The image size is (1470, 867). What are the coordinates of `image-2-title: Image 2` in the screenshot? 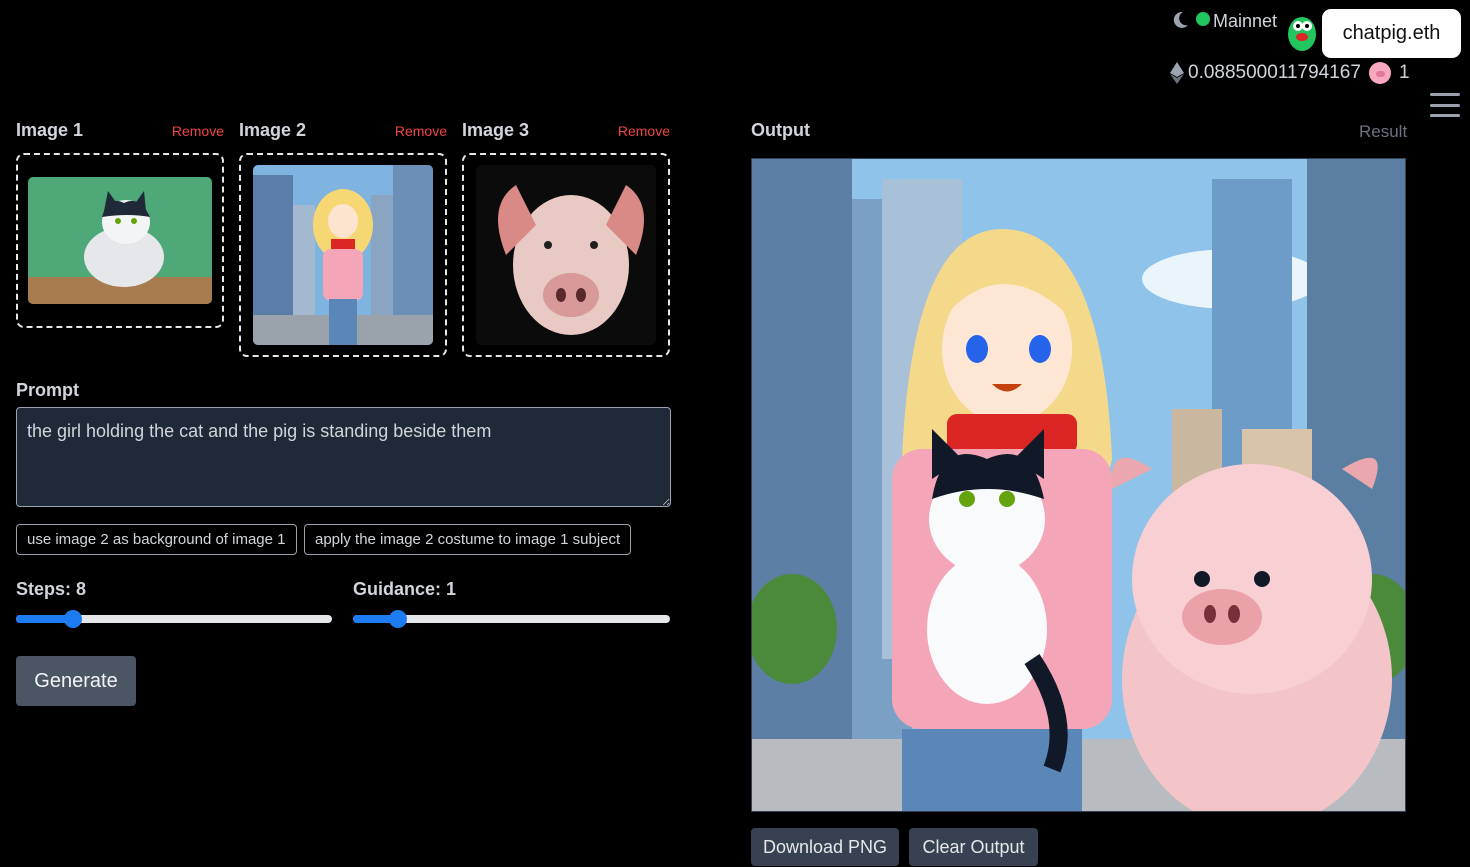 It's located at (273, 130).